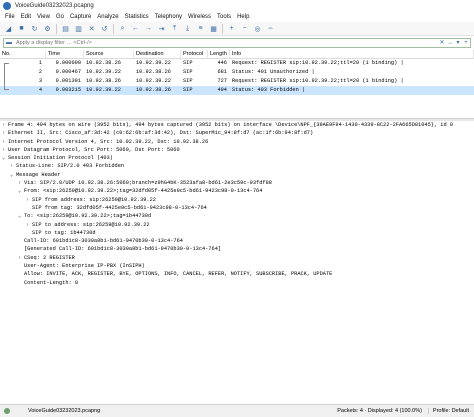  What do you see at coordinates (199, 17) in the screenshot?
I see `menu-wireless: Wireless` at bounding box center [199, 17].